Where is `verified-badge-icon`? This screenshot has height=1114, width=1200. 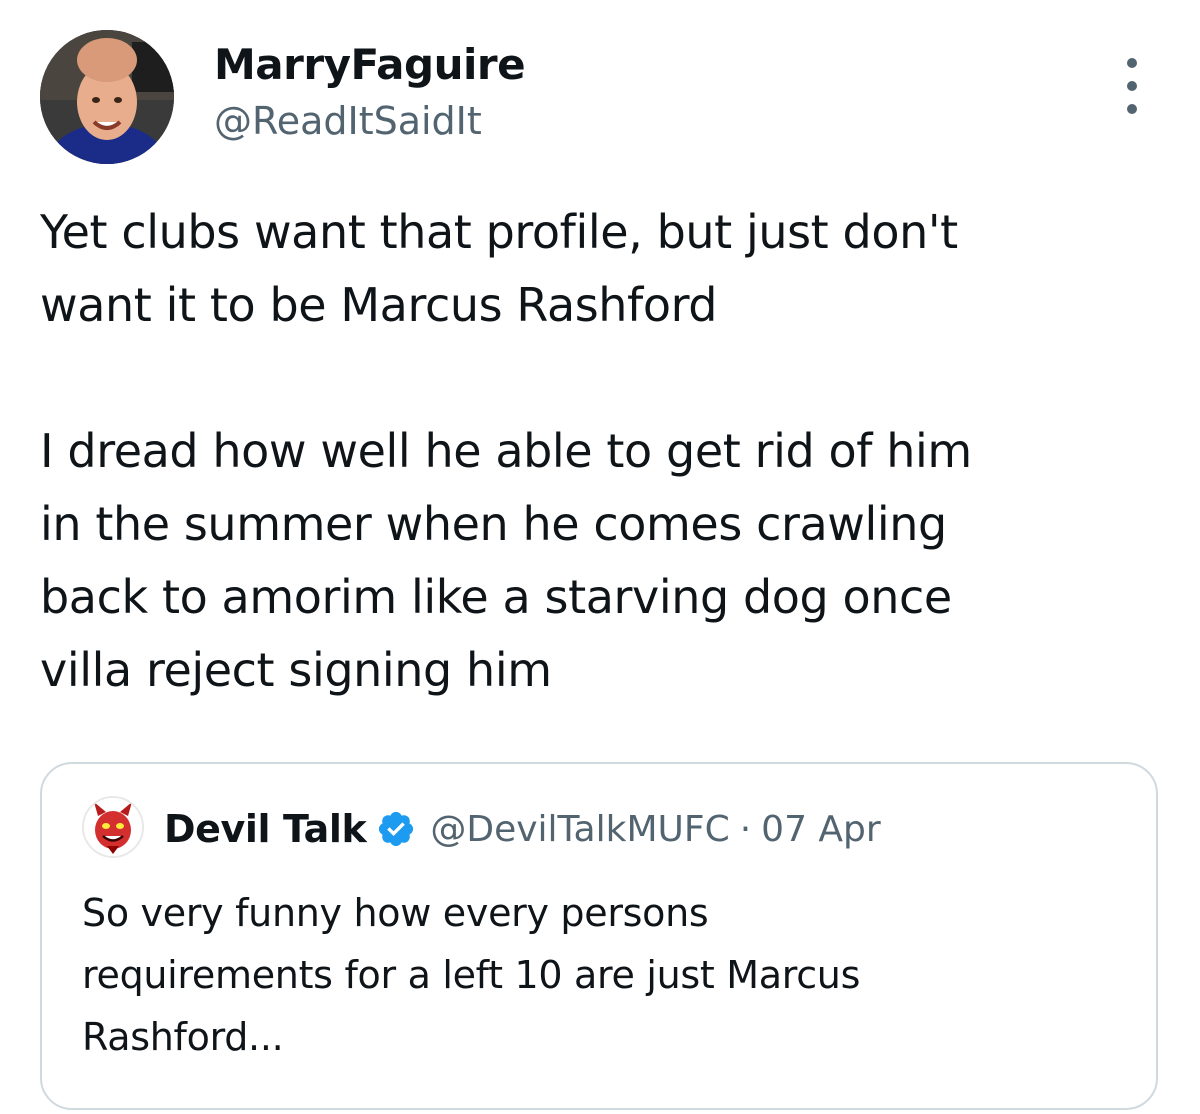
verified-badge-icon is located at coordinates (396, 829).